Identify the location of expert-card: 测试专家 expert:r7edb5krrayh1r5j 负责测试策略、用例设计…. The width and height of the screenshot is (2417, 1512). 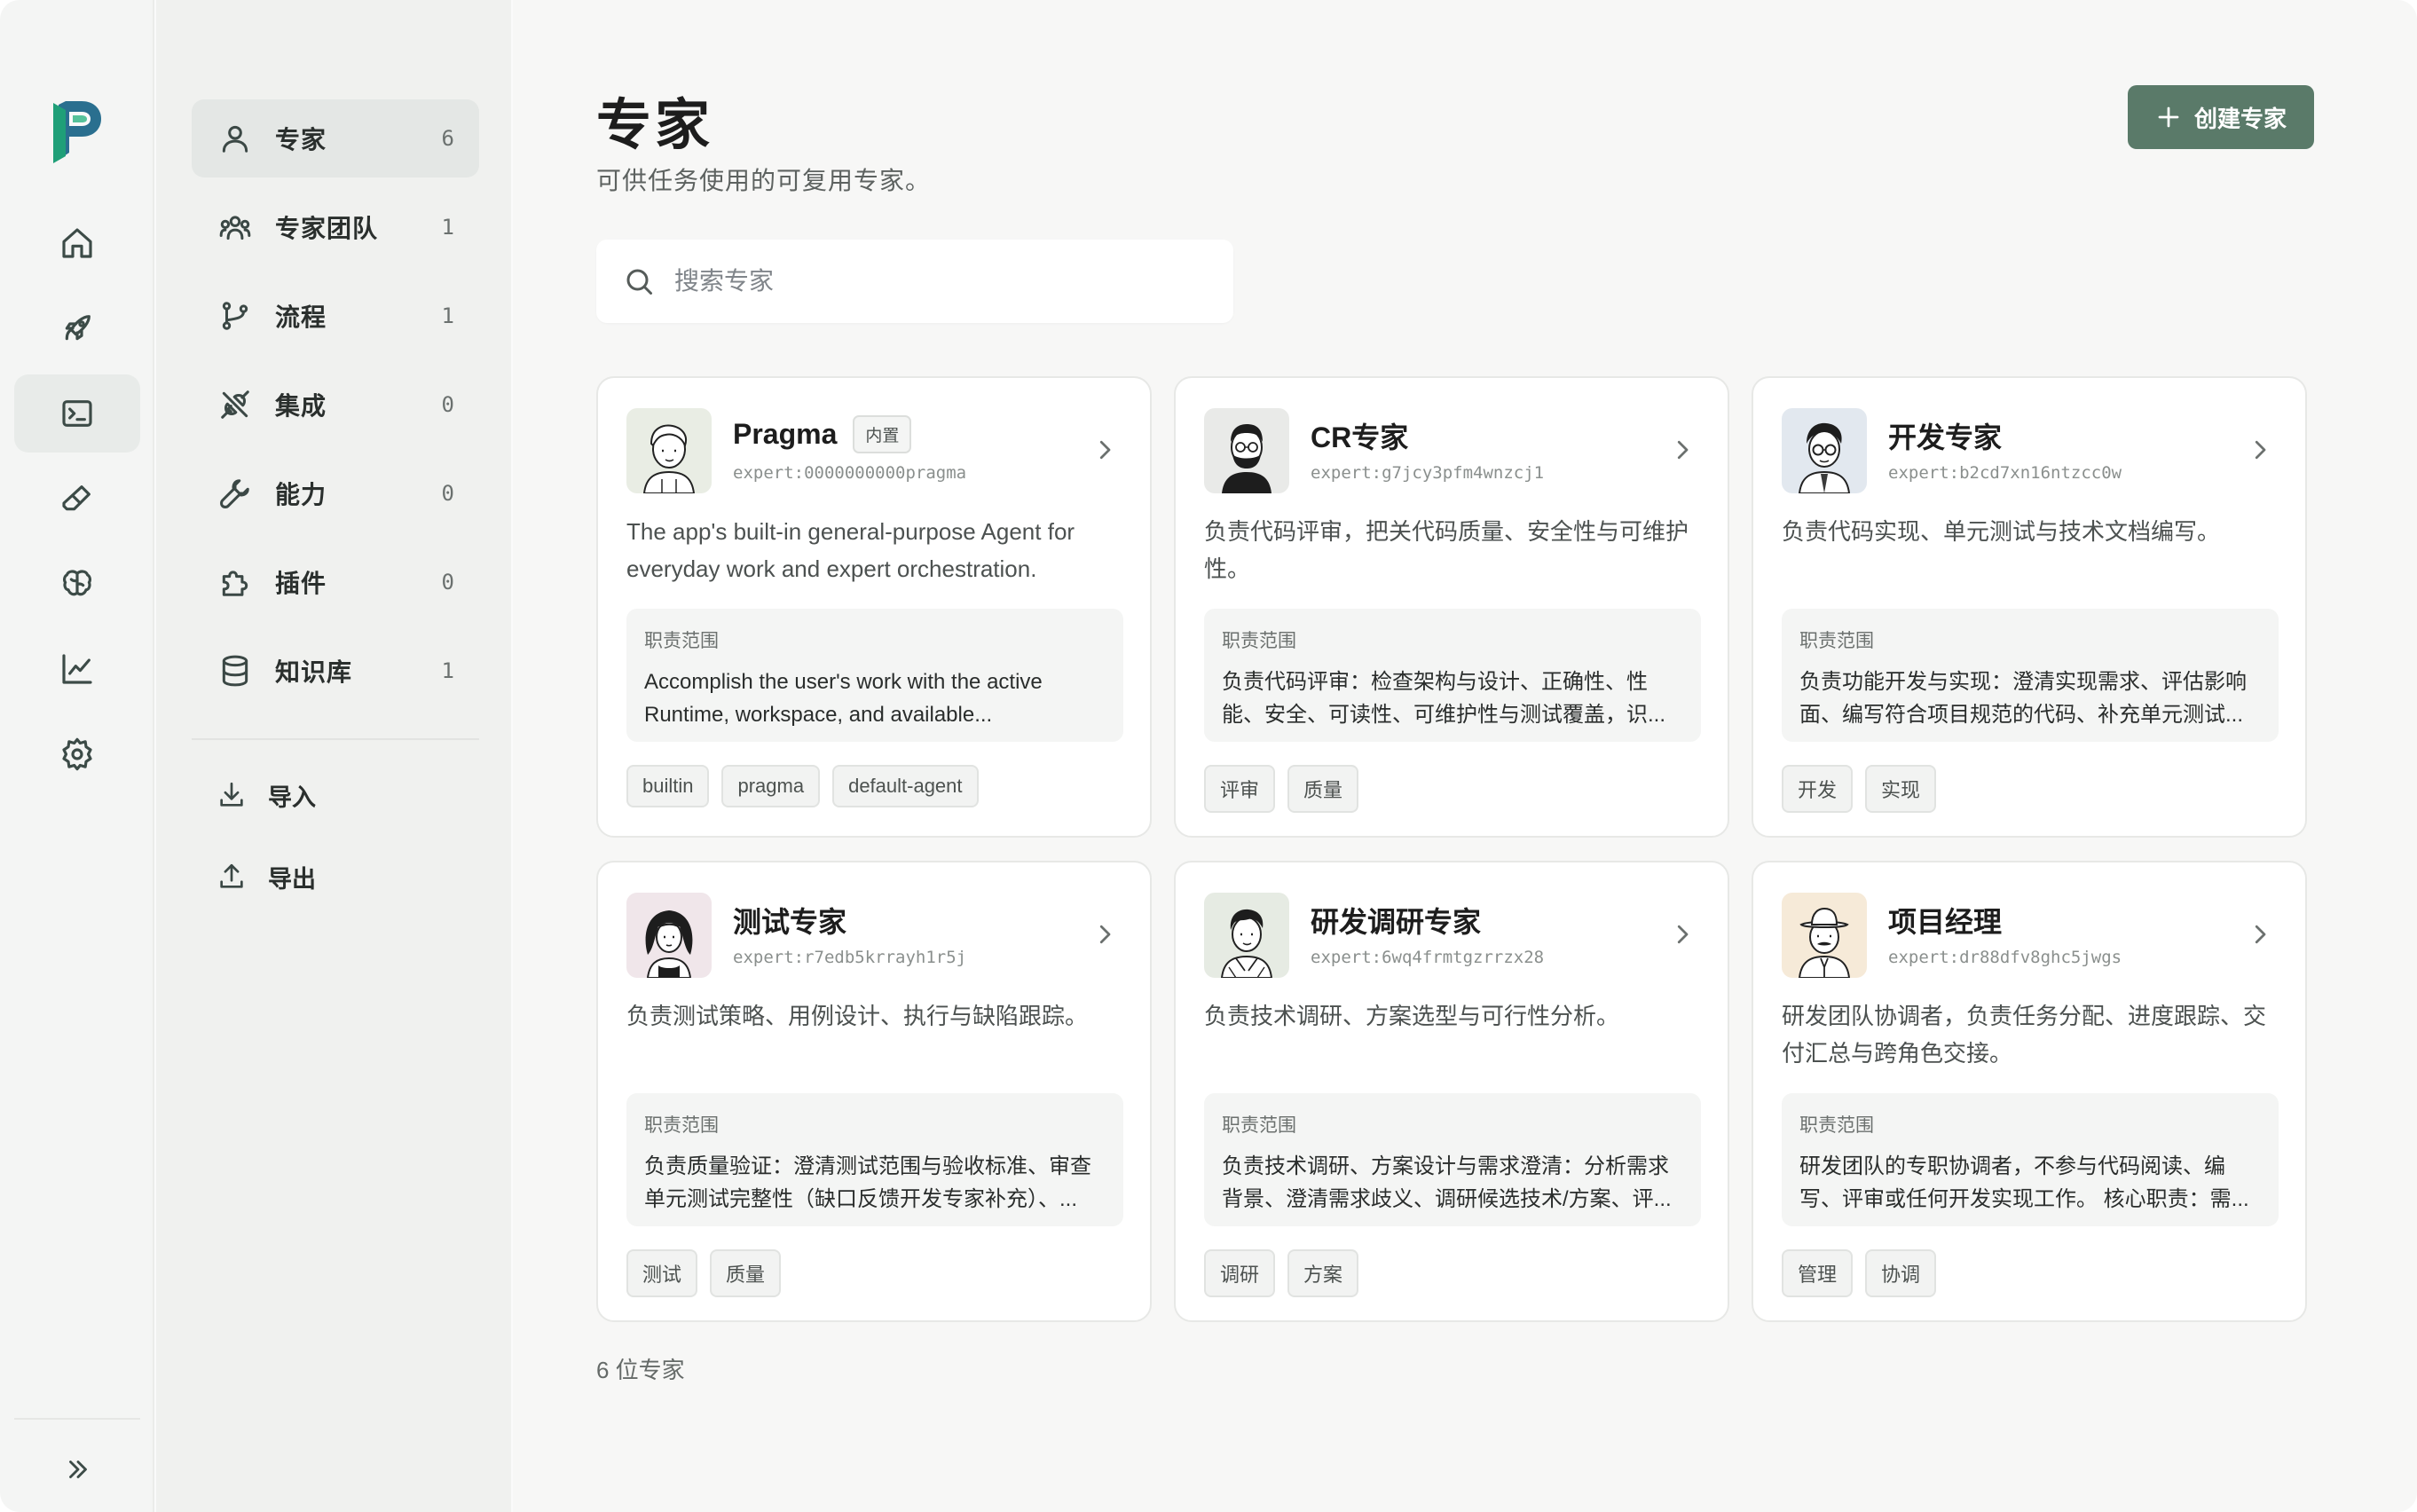
(874, 1092).